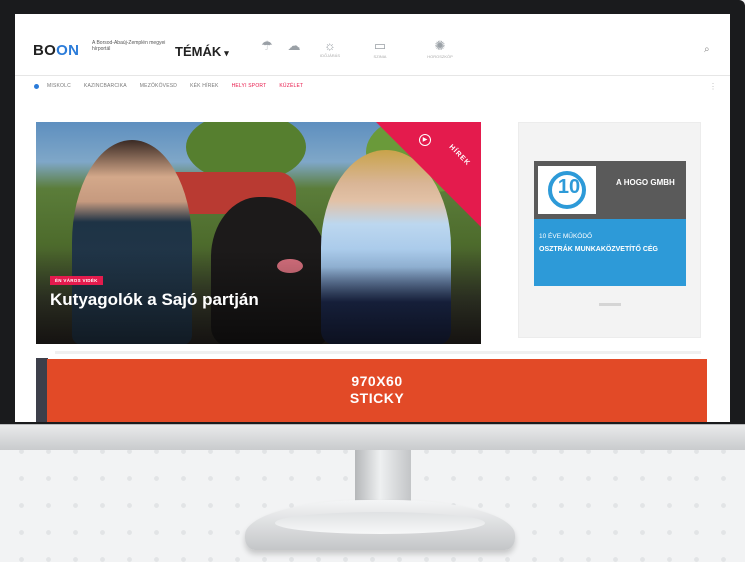  Describe the element at coordinates (330, 51) in the screenshot. I see `weather-icon: ☼ IDŐJÁRÁS` at that location.